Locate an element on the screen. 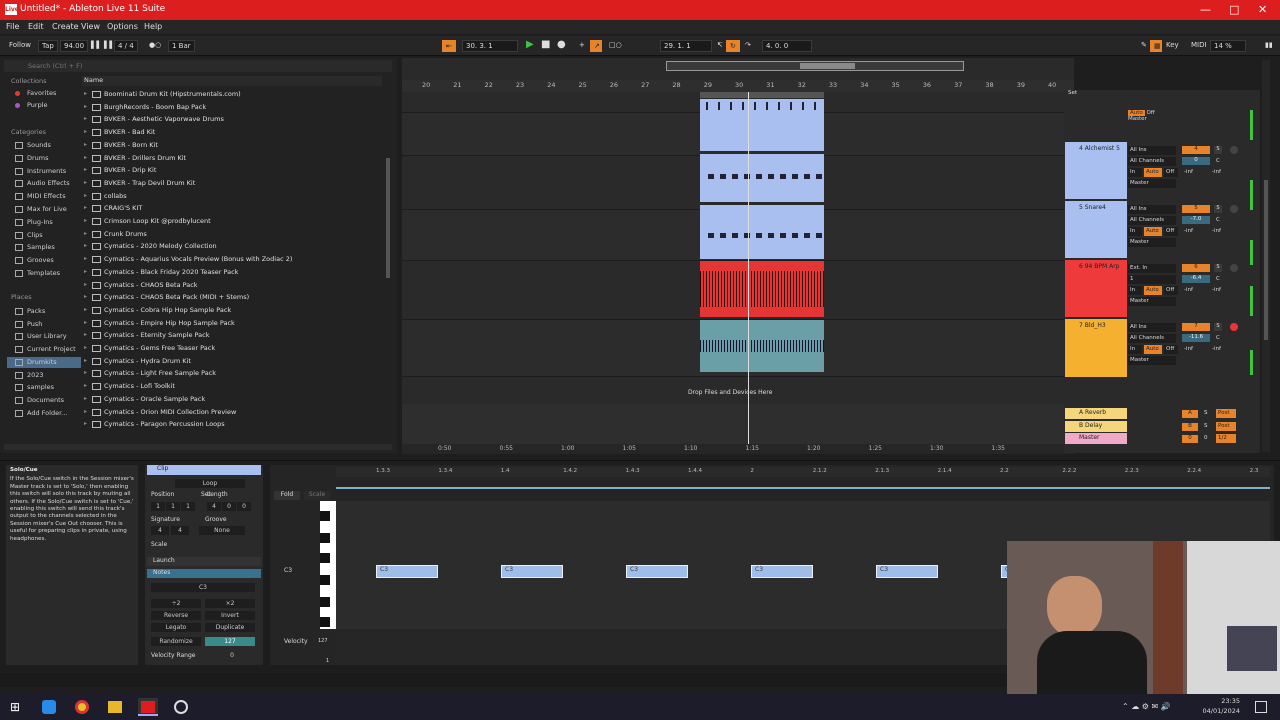  double-button: ×2 is located at coordinates (230, 603).